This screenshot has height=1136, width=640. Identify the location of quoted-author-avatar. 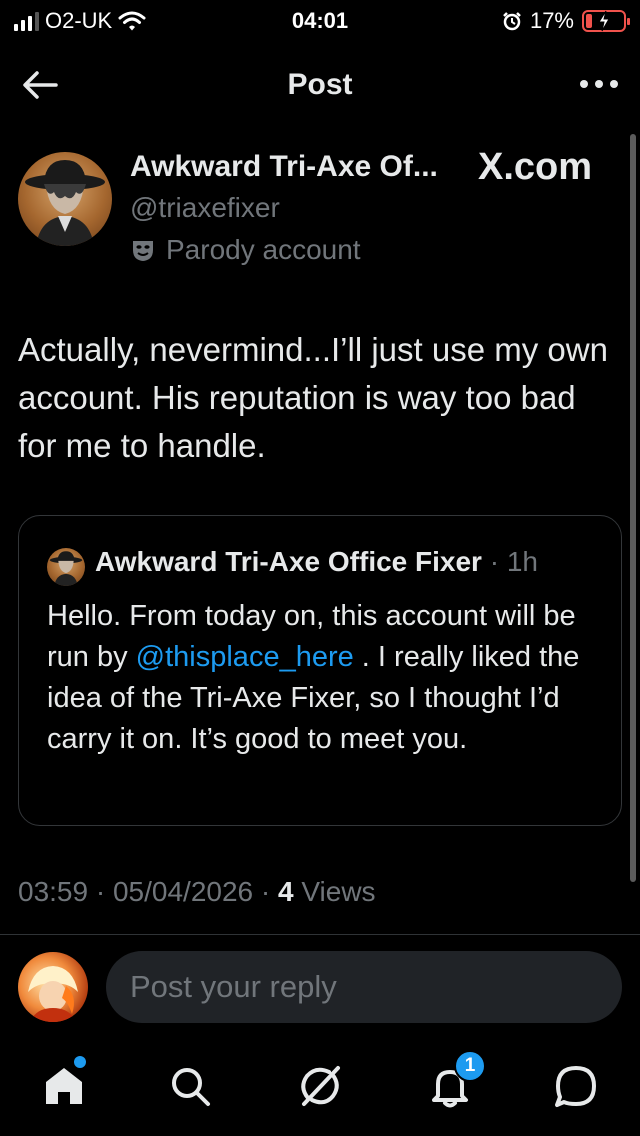
(66, 567).